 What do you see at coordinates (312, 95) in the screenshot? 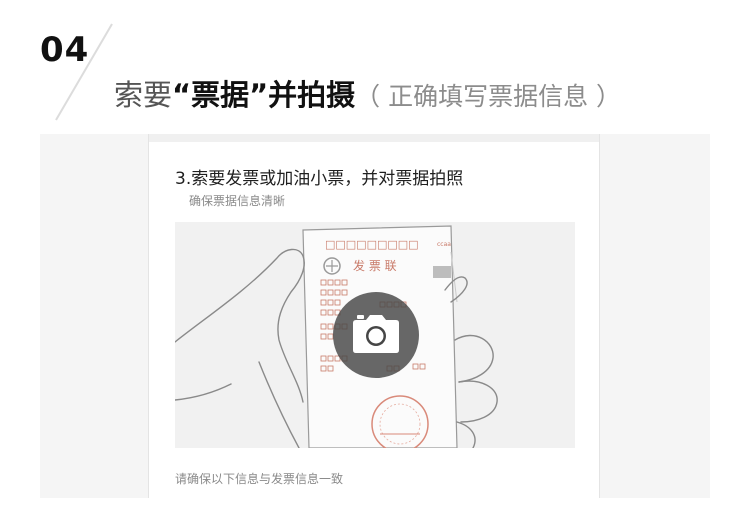
I see `title-middle: 并拍摄` at bounding box center [312, 95].